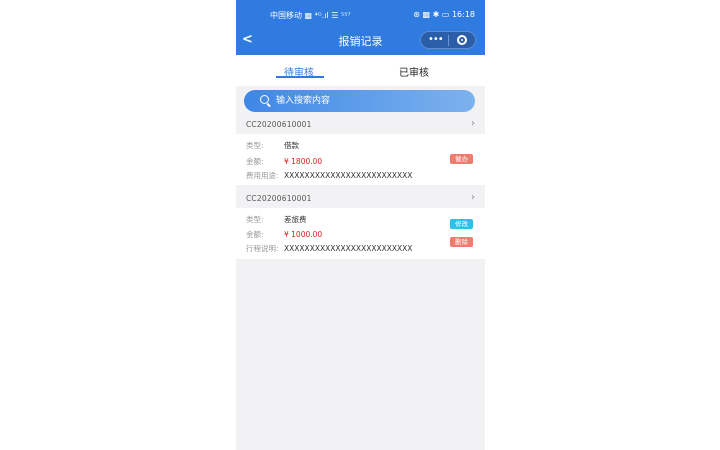 The image size is (720, 450). I want to click on field-value: 差旅费, so click(295, 219).